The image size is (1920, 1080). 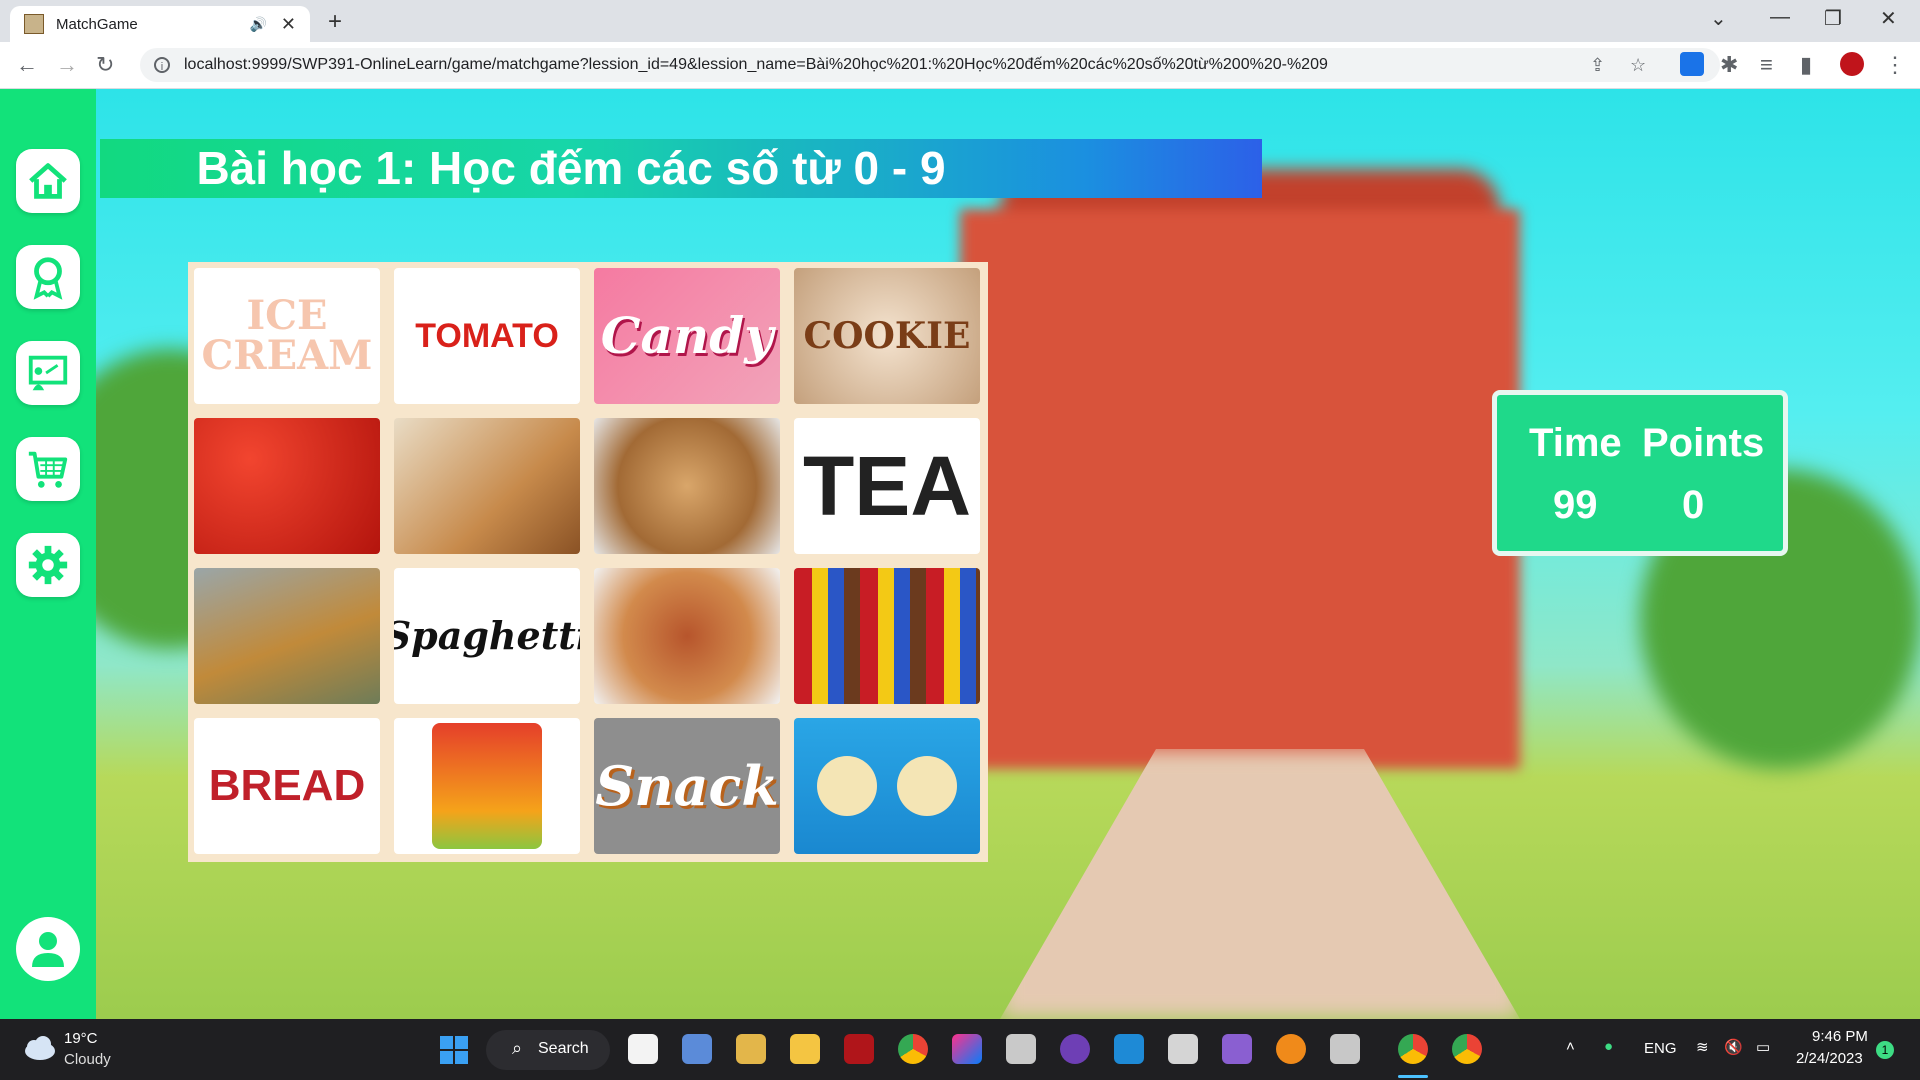 I want to click on chrome-icon, so click(x=913, y=1049).